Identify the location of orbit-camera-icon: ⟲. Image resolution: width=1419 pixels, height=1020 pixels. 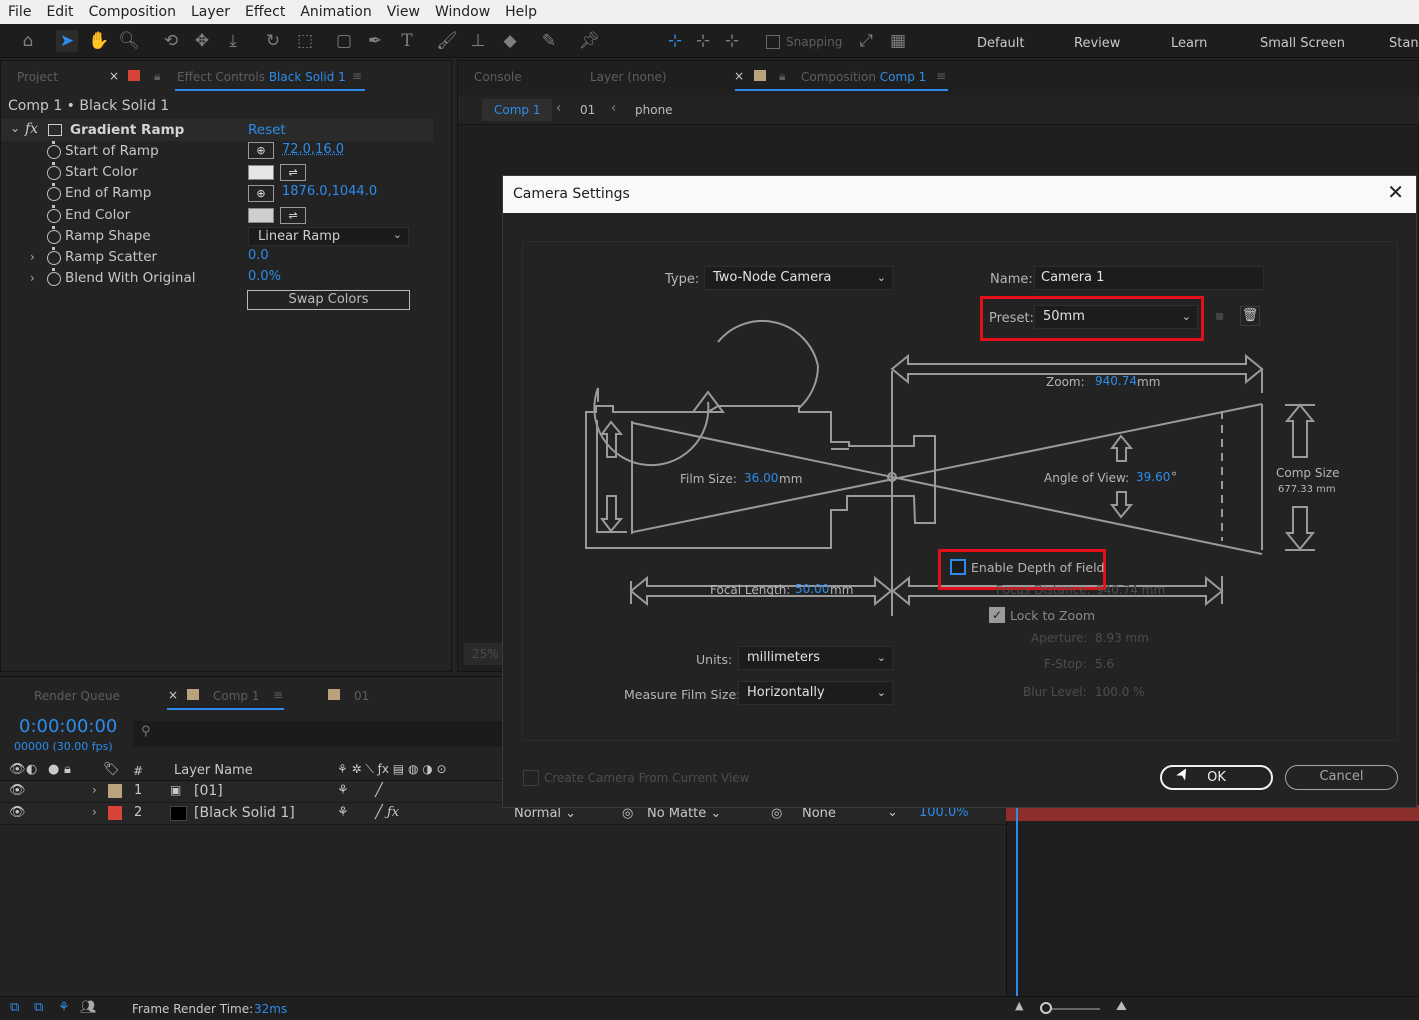
(171, 41).